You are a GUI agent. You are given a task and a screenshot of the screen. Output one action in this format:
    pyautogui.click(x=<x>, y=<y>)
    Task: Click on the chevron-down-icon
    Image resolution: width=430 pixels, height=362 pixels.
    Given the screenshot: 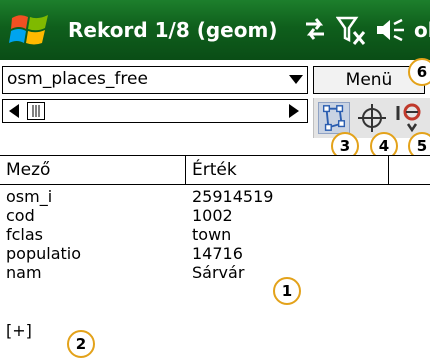 What is the action you would take?
    pyautogui.click(x=296, y=79)
    